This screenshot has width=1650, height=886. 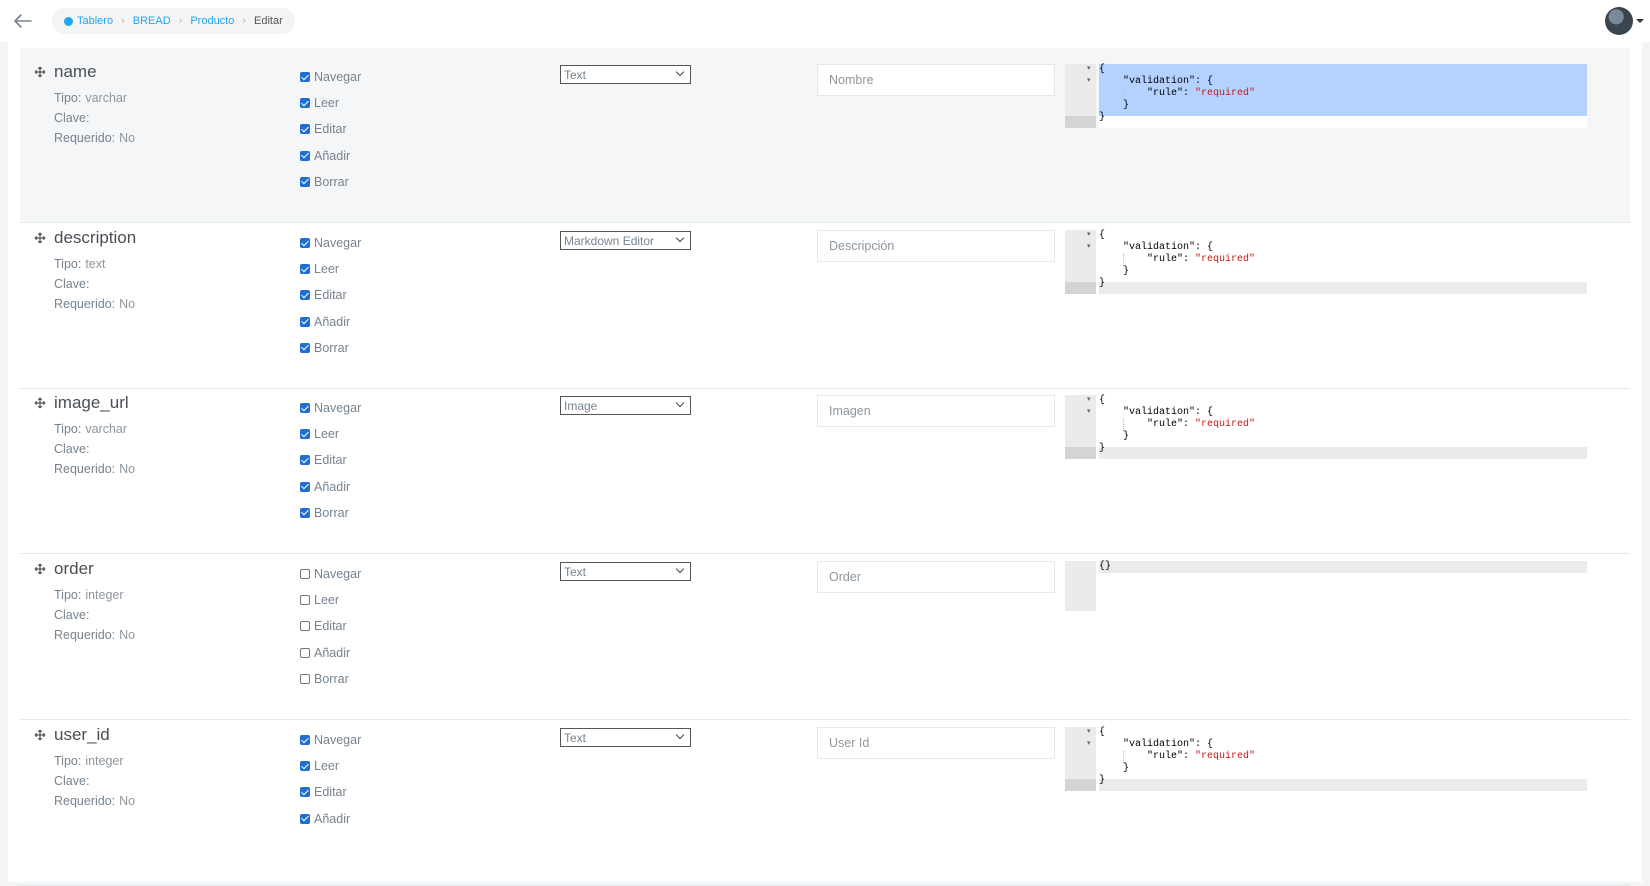 I want to click on tipo-value: integer, so click(x=104, y=761).